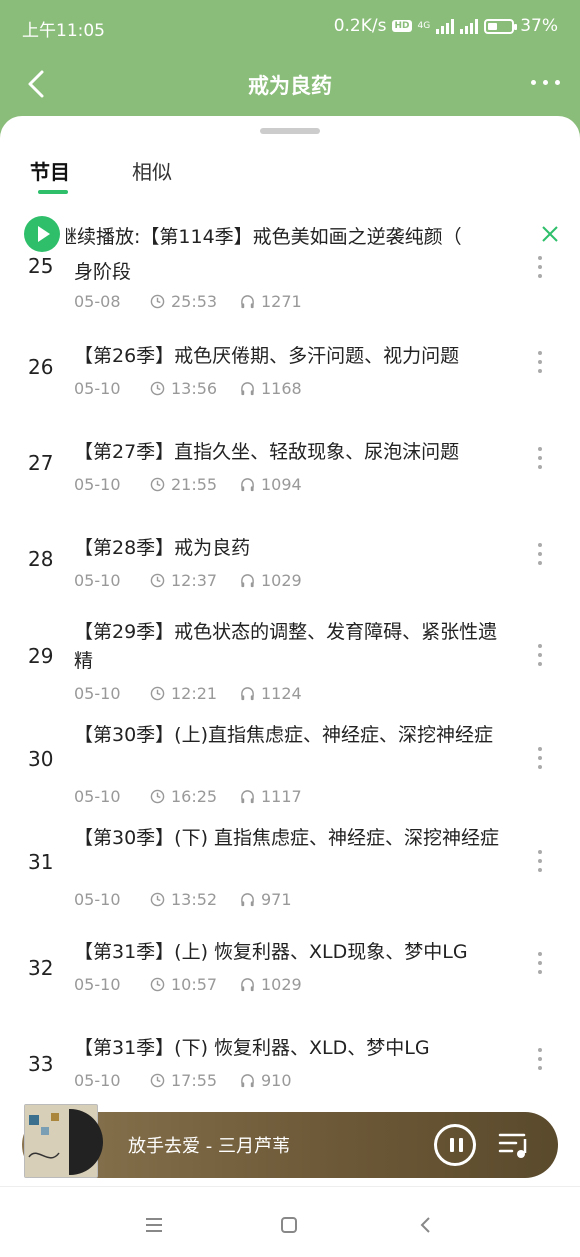  I want to click on play-icon, so click(42, 234).